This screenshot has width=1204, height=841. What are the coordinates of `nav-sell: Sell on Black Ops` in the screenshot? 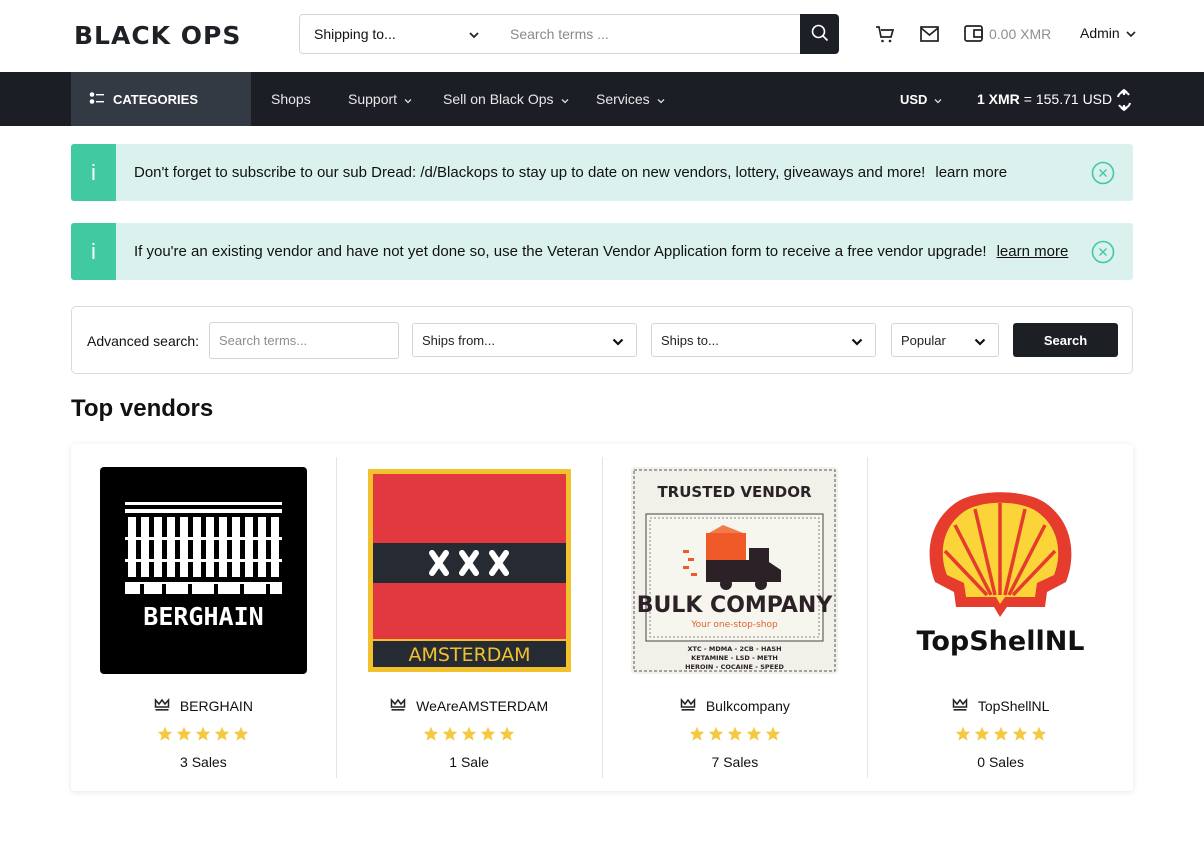 It's located at (506, 99).